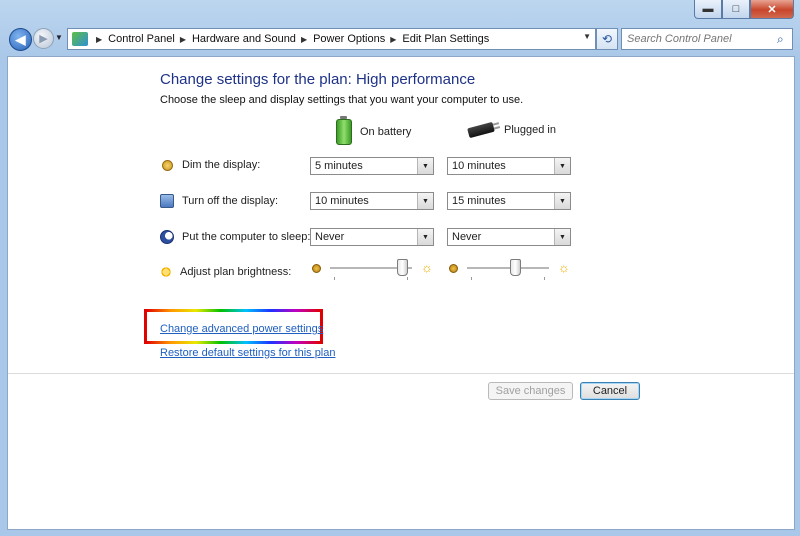 This screenshot has height=536, width=800. Describe the element at coordinates (736, 9) in the screenshot. I see `maximize-button: □` at that location.